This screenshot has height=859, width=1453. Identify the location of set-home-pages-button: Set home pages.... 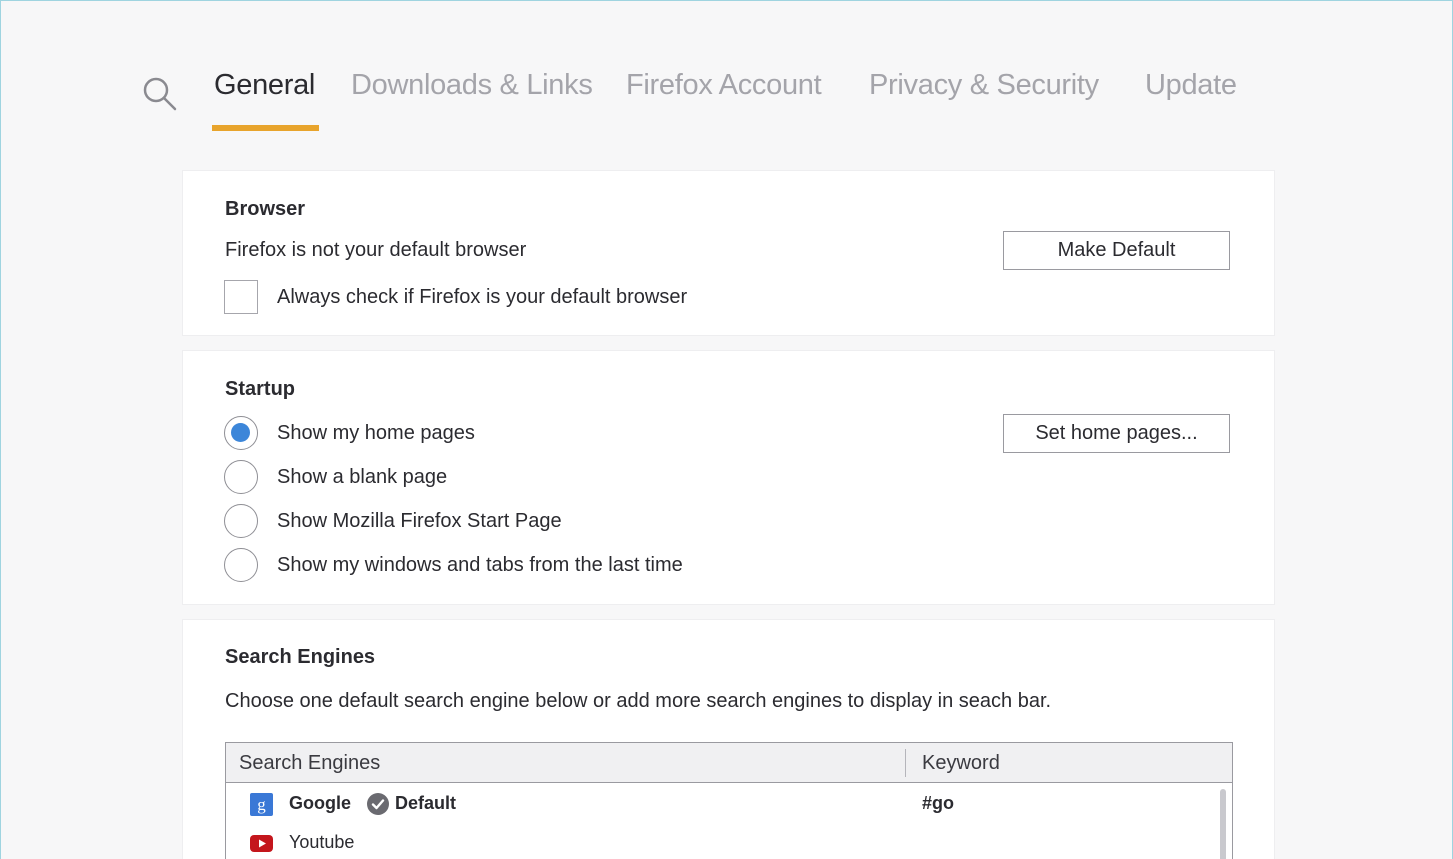
(1116, 433).